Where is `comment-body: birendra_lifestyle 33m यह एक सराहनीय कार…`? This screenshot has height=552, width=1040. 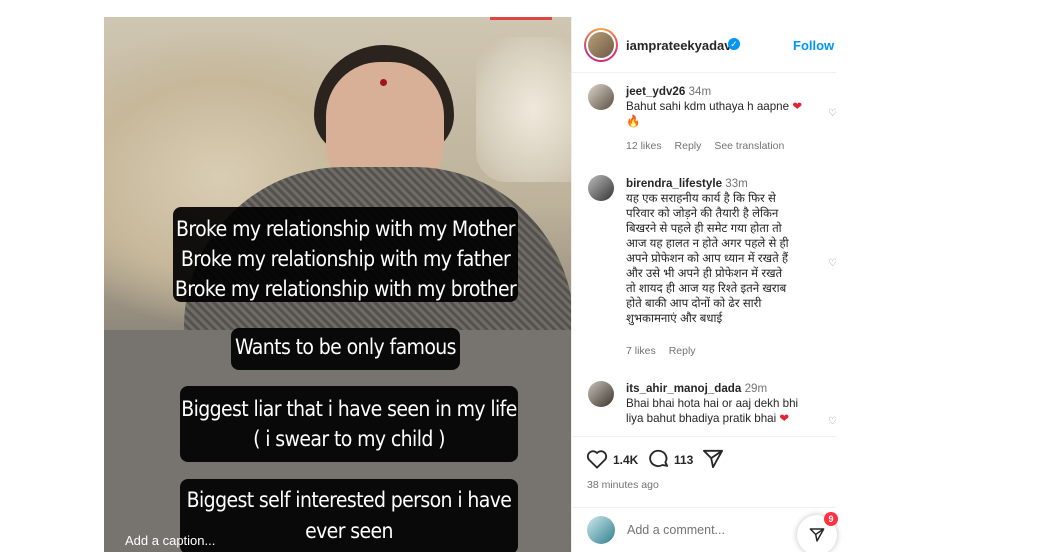 comment-body: birendra_lifestyle 33m यह एक सराहनीय कार… is located at coordinates (724, 251).